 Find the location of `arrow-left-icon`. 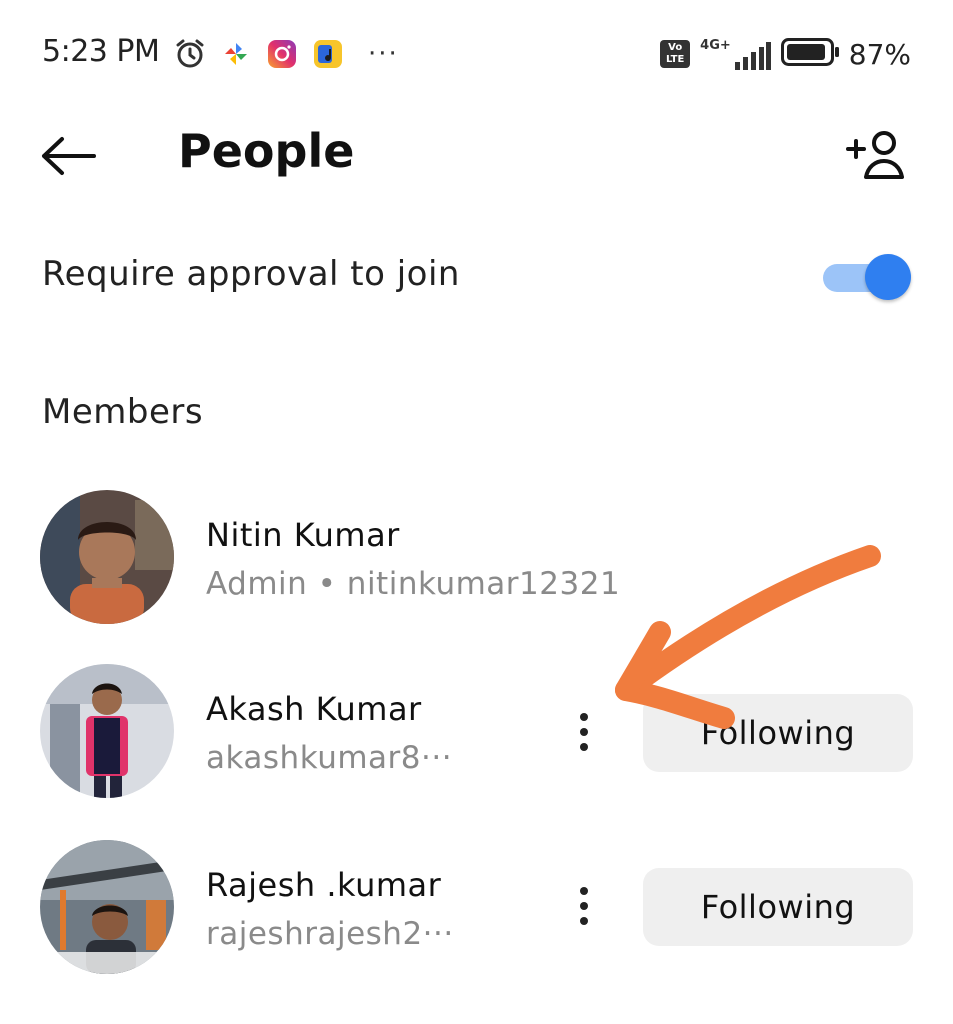

arrow-left-icon is located at coordinates (69, 156).